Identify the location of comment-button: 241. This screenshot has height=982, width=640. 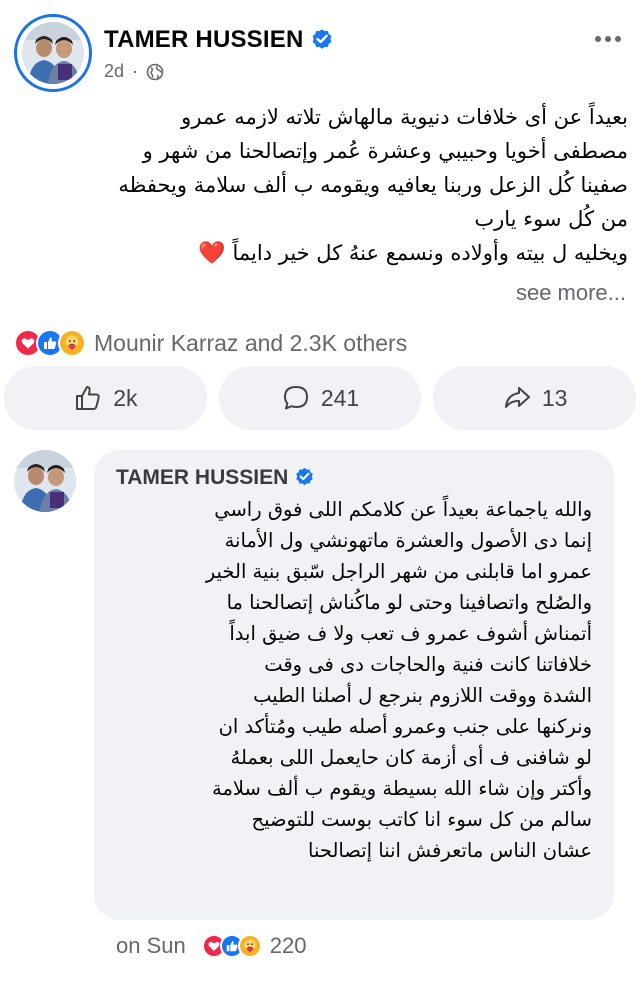
(320, 398).